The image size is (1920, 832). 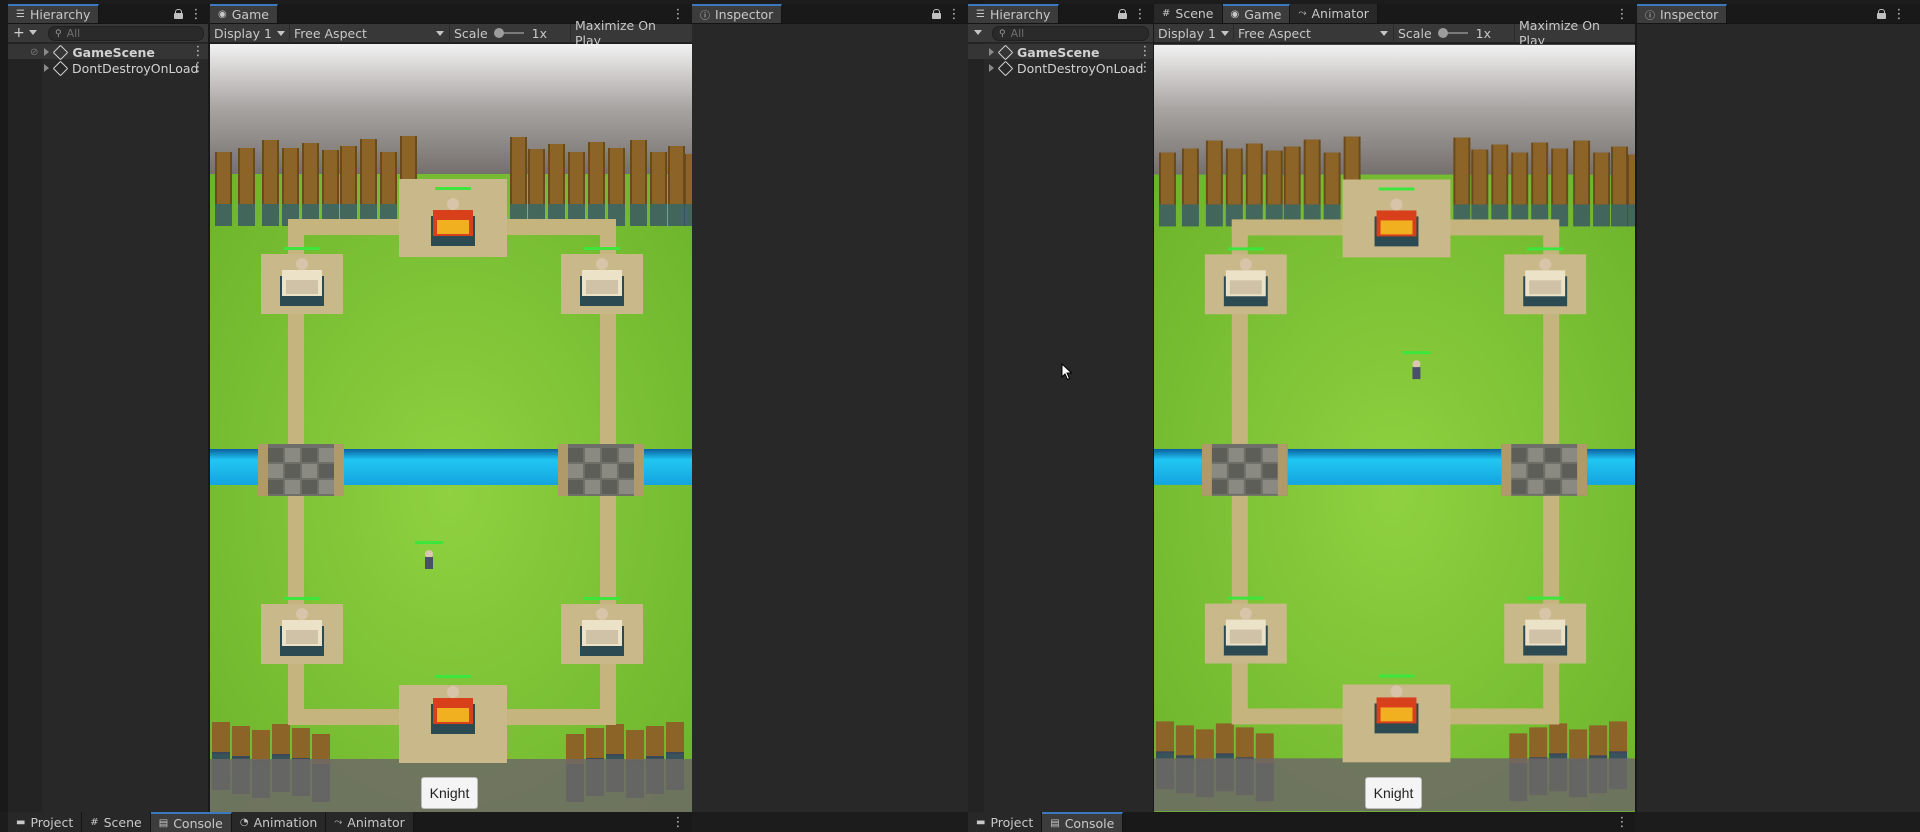 I want to click on left-bottom-menu-icon: ⋮, so click(x=678, y=822).